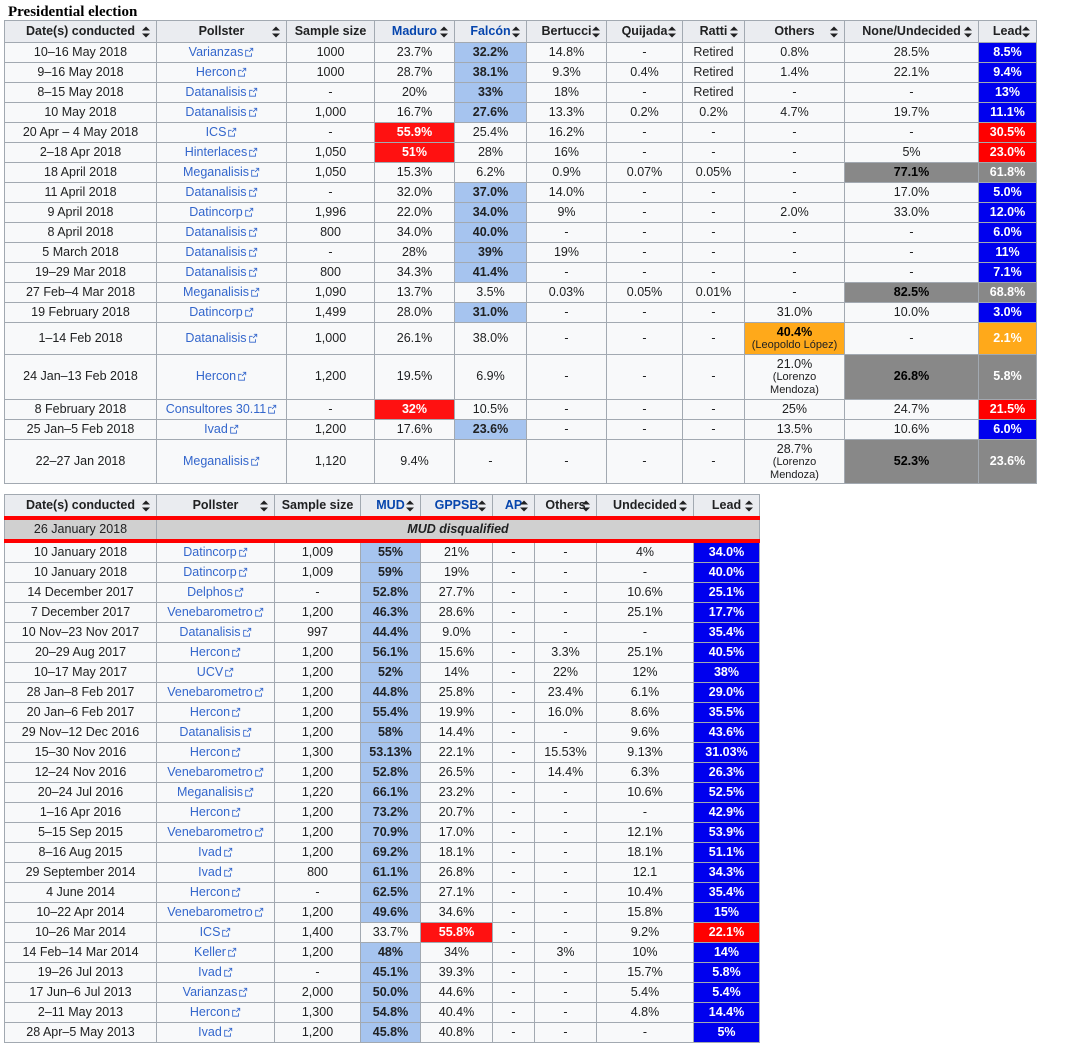 This screenshot has height=1043, width=1076. I want to click on column-header-mud: MUD, so click(390, 506).